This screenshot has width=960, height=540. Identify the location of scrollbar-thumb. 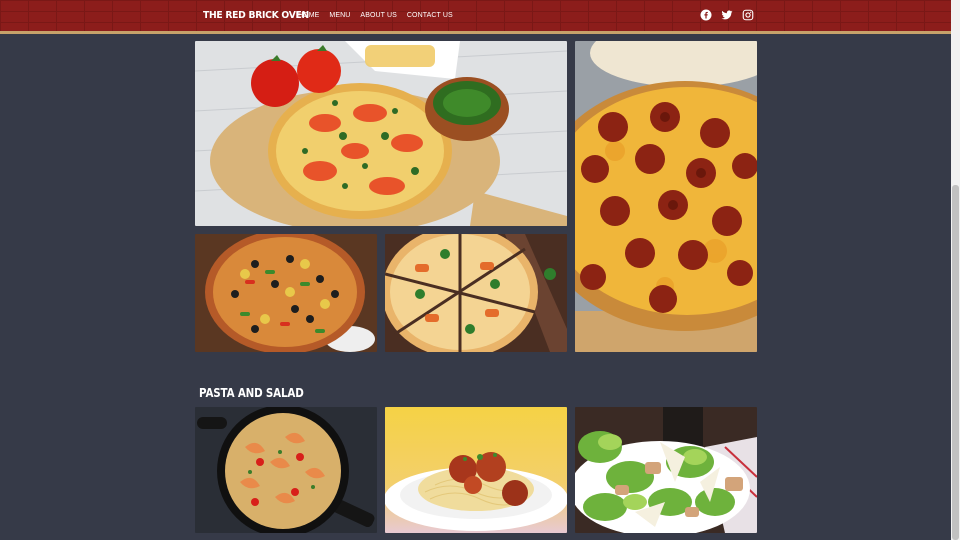
(955, 362).